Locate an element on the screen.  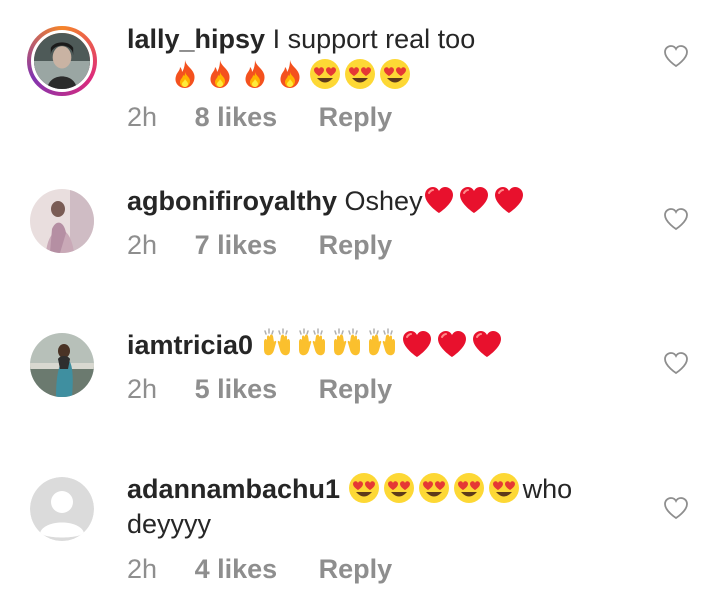
comment-username: iamtricia0 is located at coordinates (190, 345).